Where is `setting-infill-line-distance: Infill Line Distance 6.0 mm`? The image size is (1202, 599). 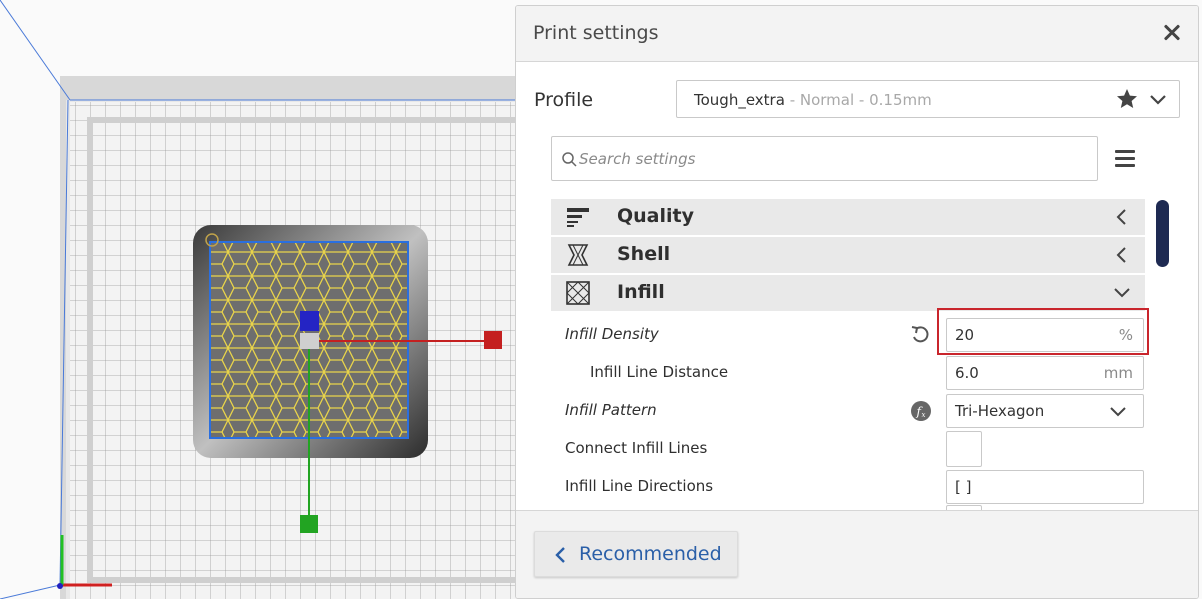
setting-infill-line-distance: Infill Line Distance 6.0 mm is located at coordinates (848, 372).